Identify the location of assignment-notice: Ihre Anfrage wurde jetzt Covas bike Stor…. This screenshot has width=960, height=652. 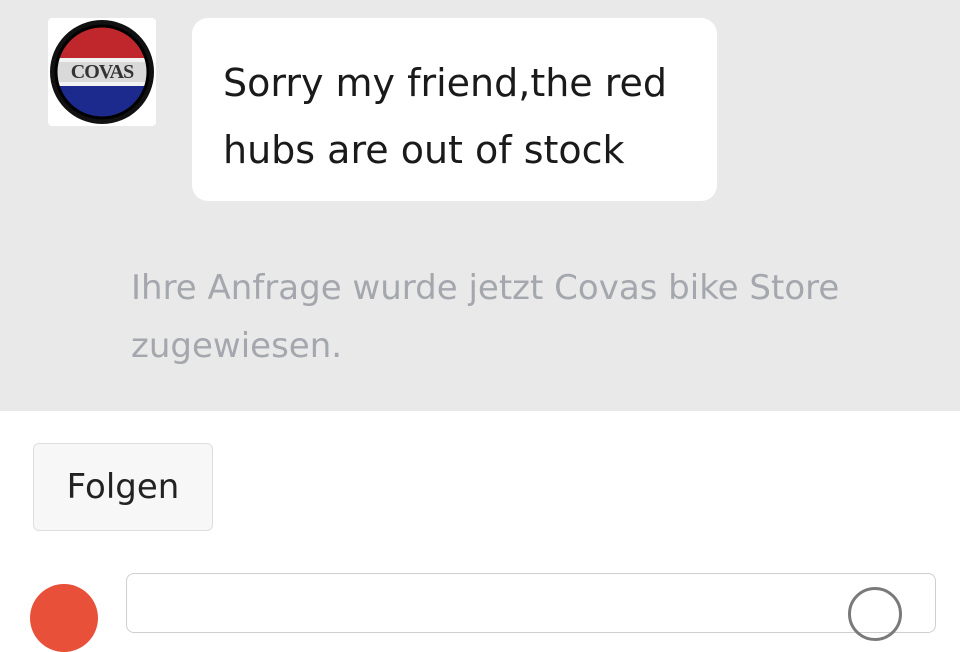
(485, 317).